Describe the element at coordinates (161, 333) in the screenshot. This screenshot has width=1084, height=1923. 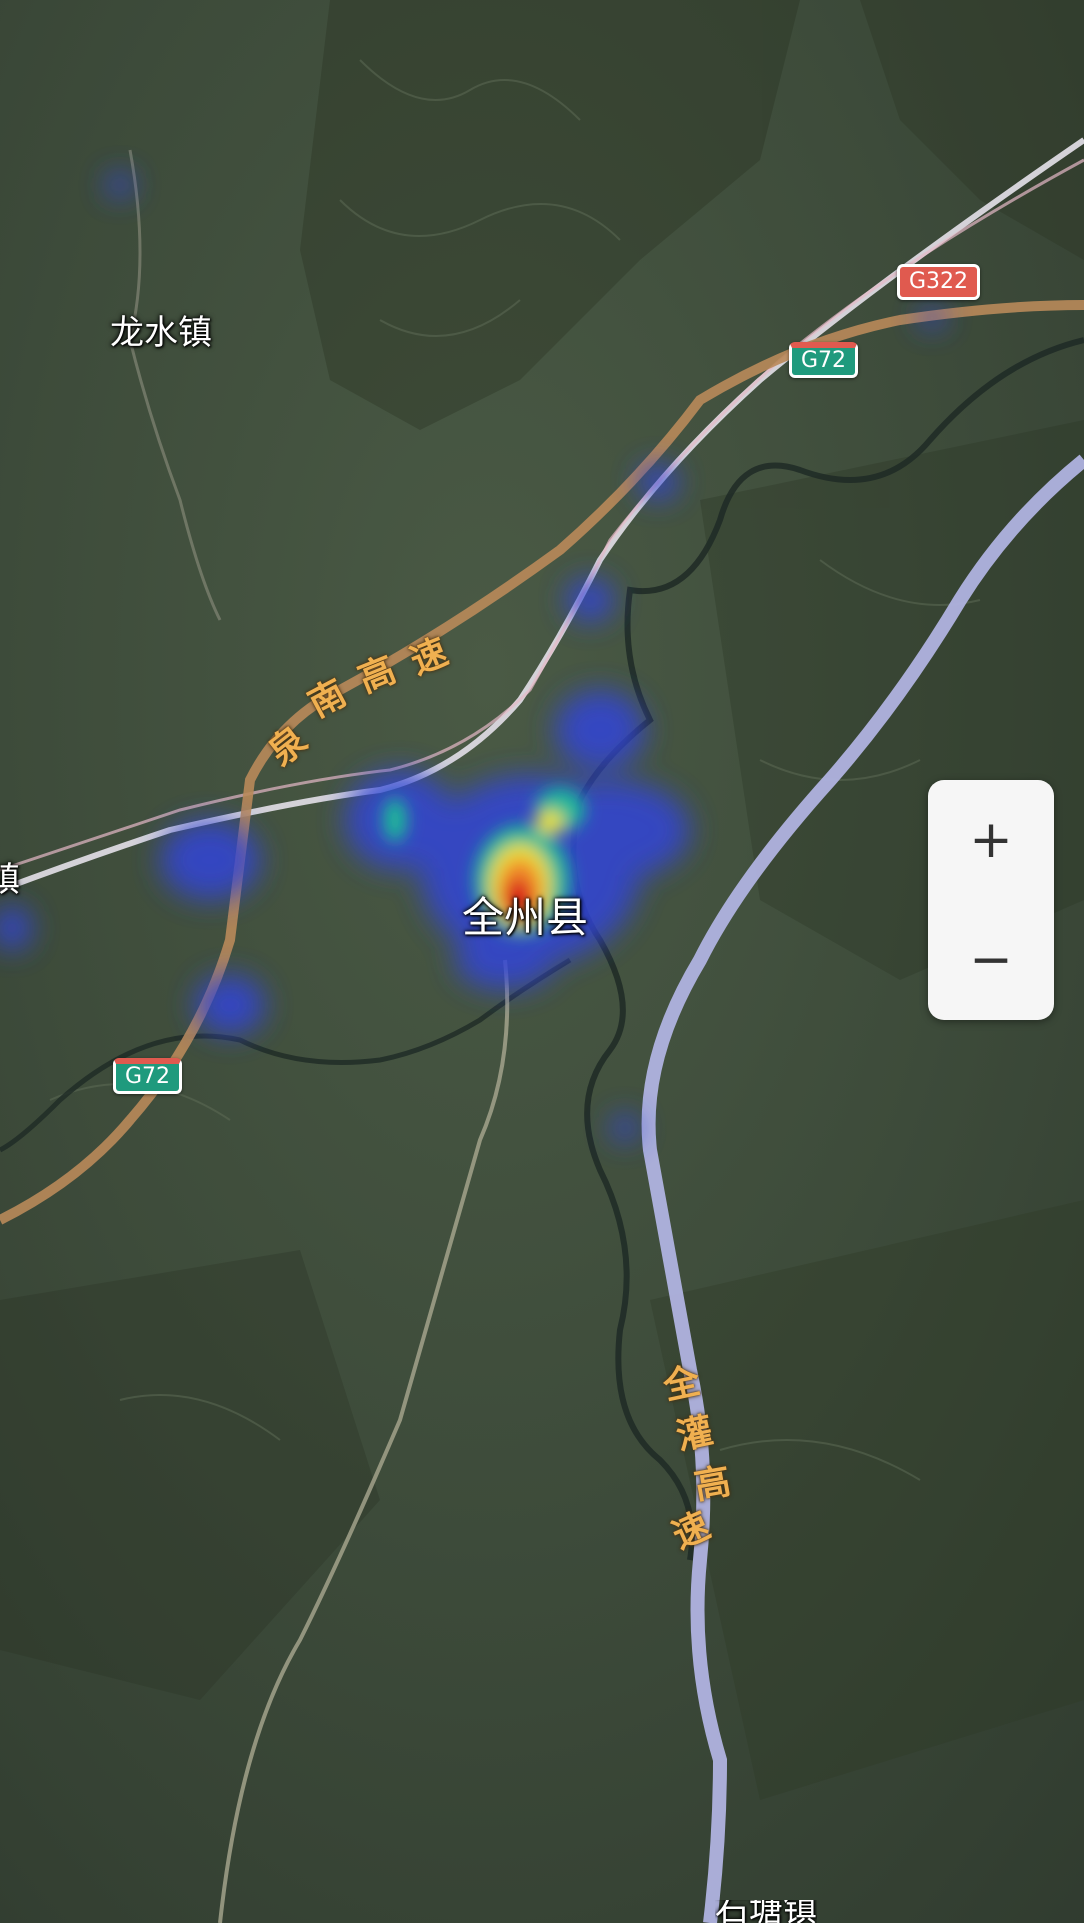
I see `place-label-longshui: 龙水镇` at that location.